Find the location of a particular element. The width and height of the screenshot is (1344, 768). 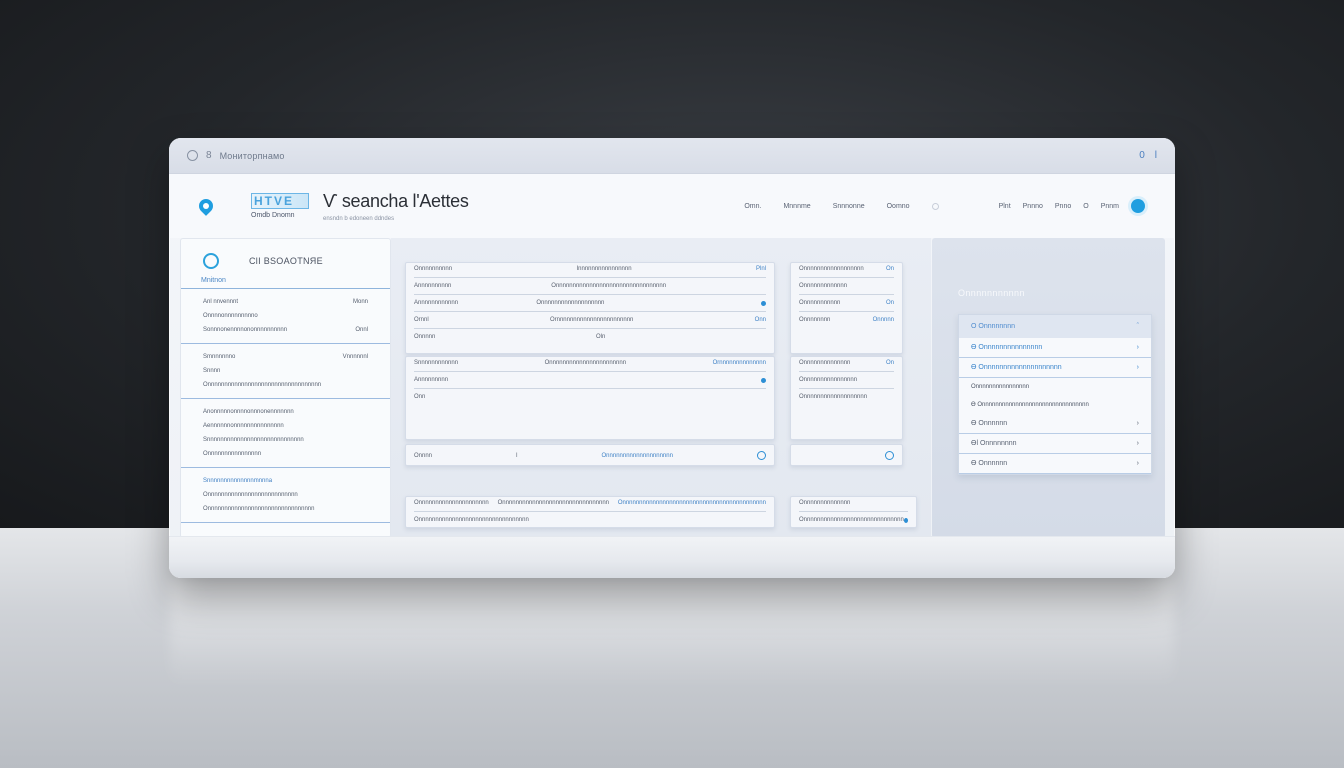

card-cell: Snnnnnnnnnnnn is located at coordinates (436, 363).